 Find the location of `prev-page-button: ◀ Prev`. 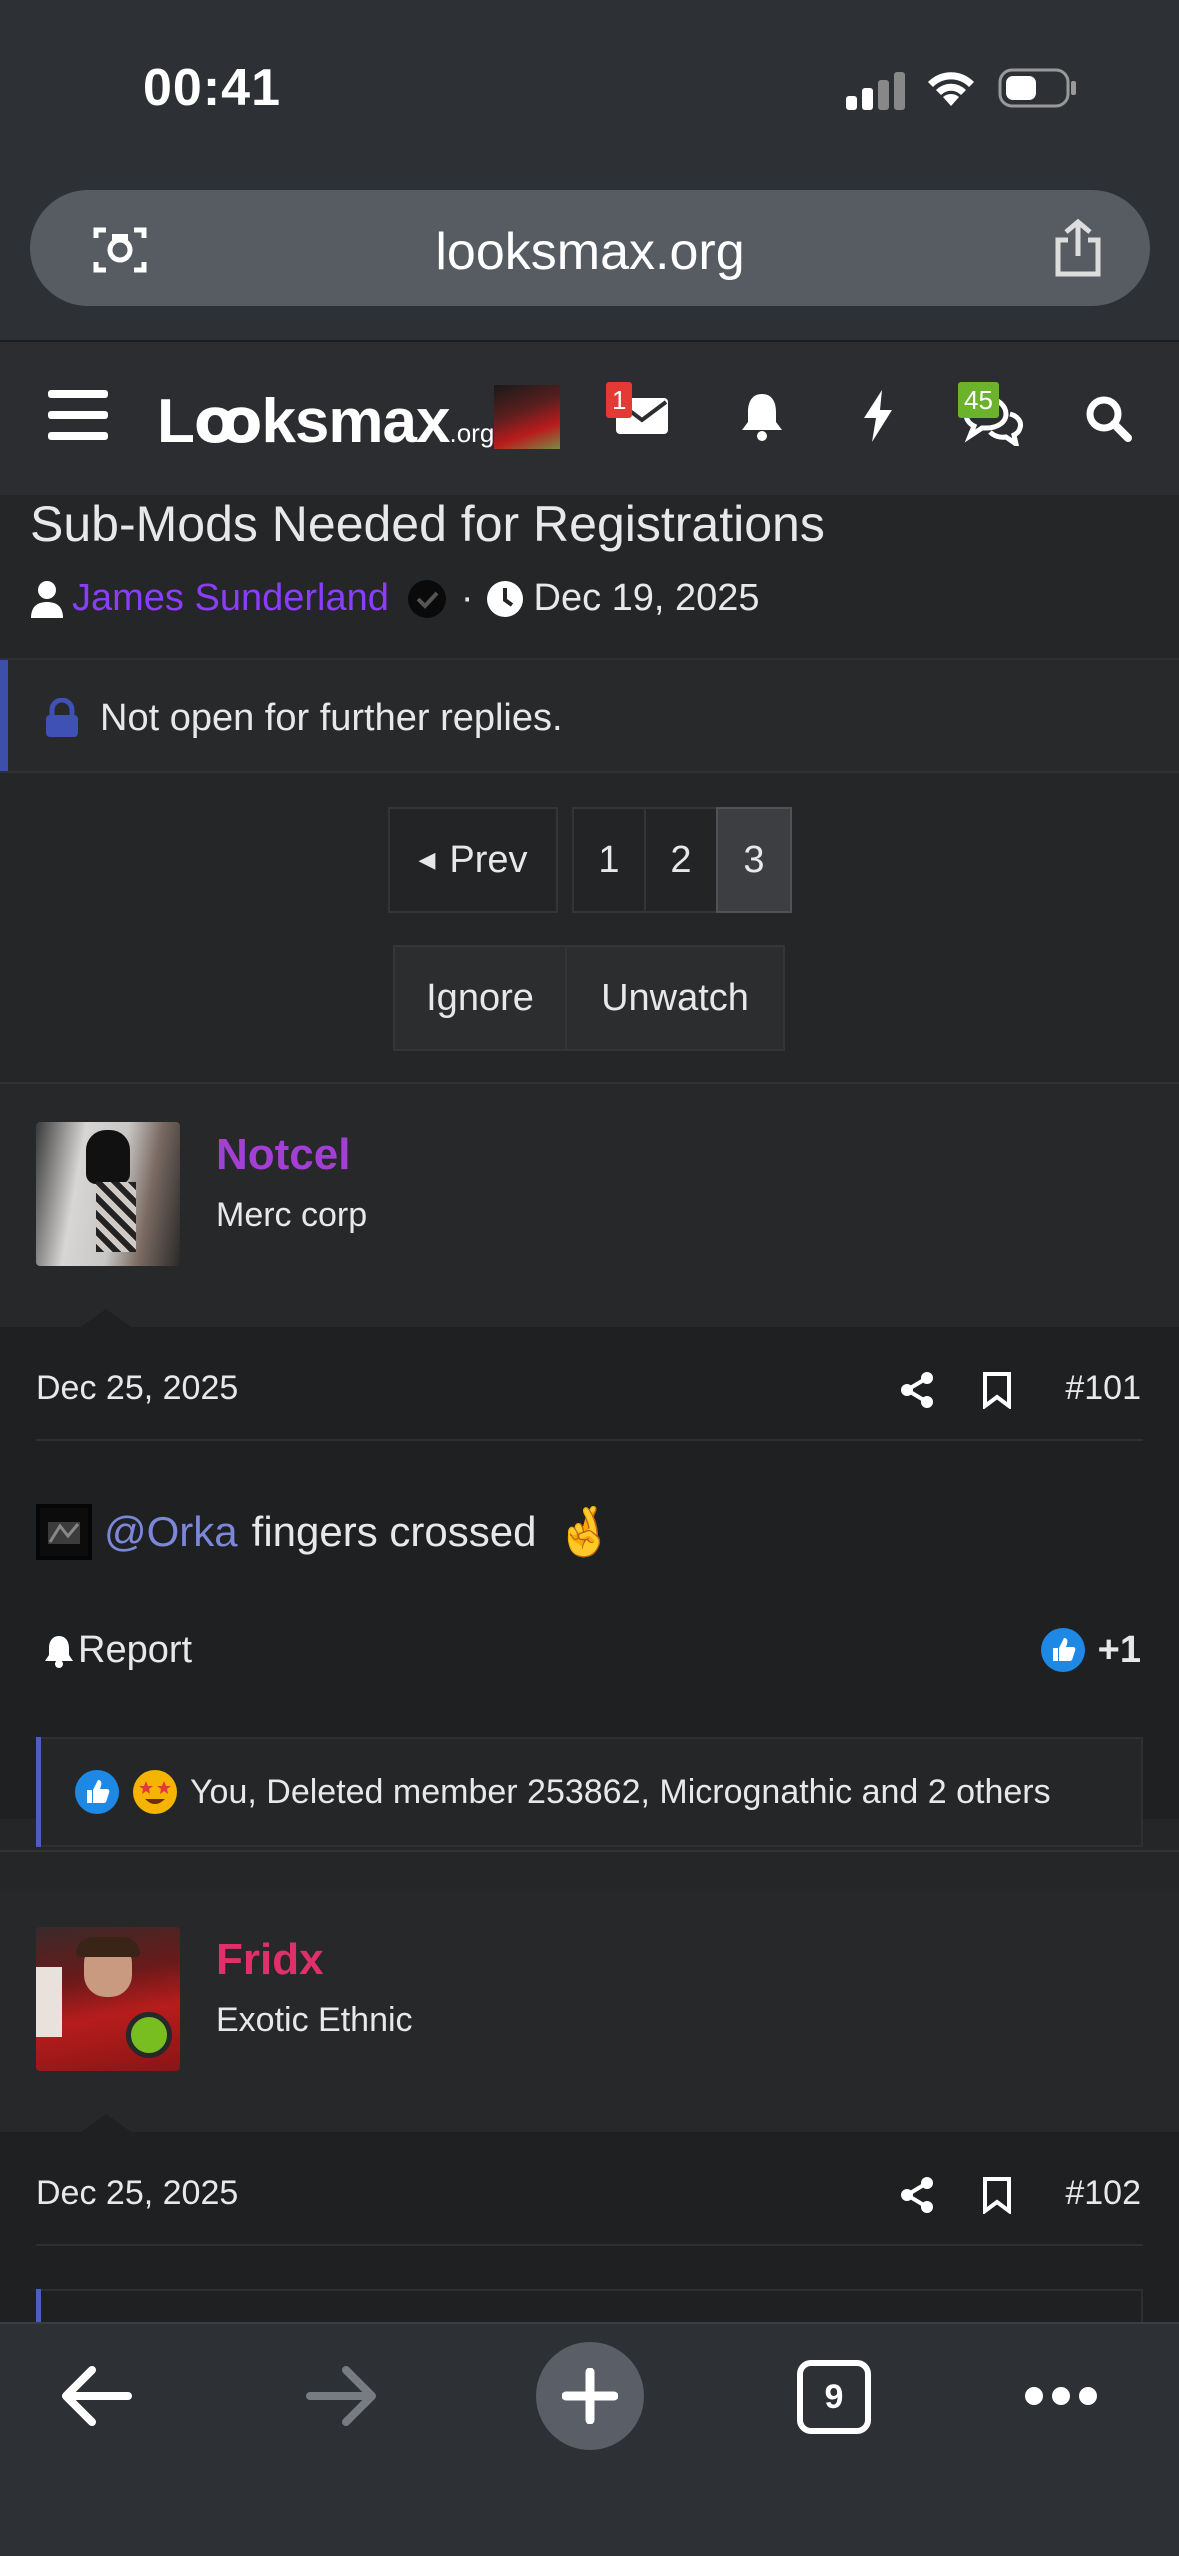

prev-page-button: ◀ Prev is located at coordinates (473, 860).